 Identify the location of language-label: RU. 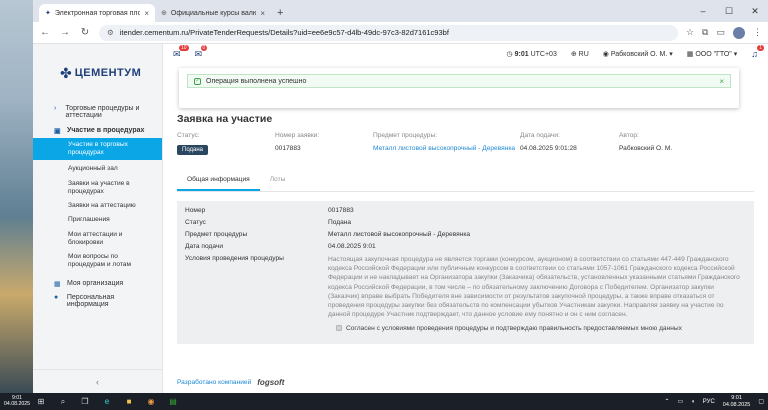
(583, 54).